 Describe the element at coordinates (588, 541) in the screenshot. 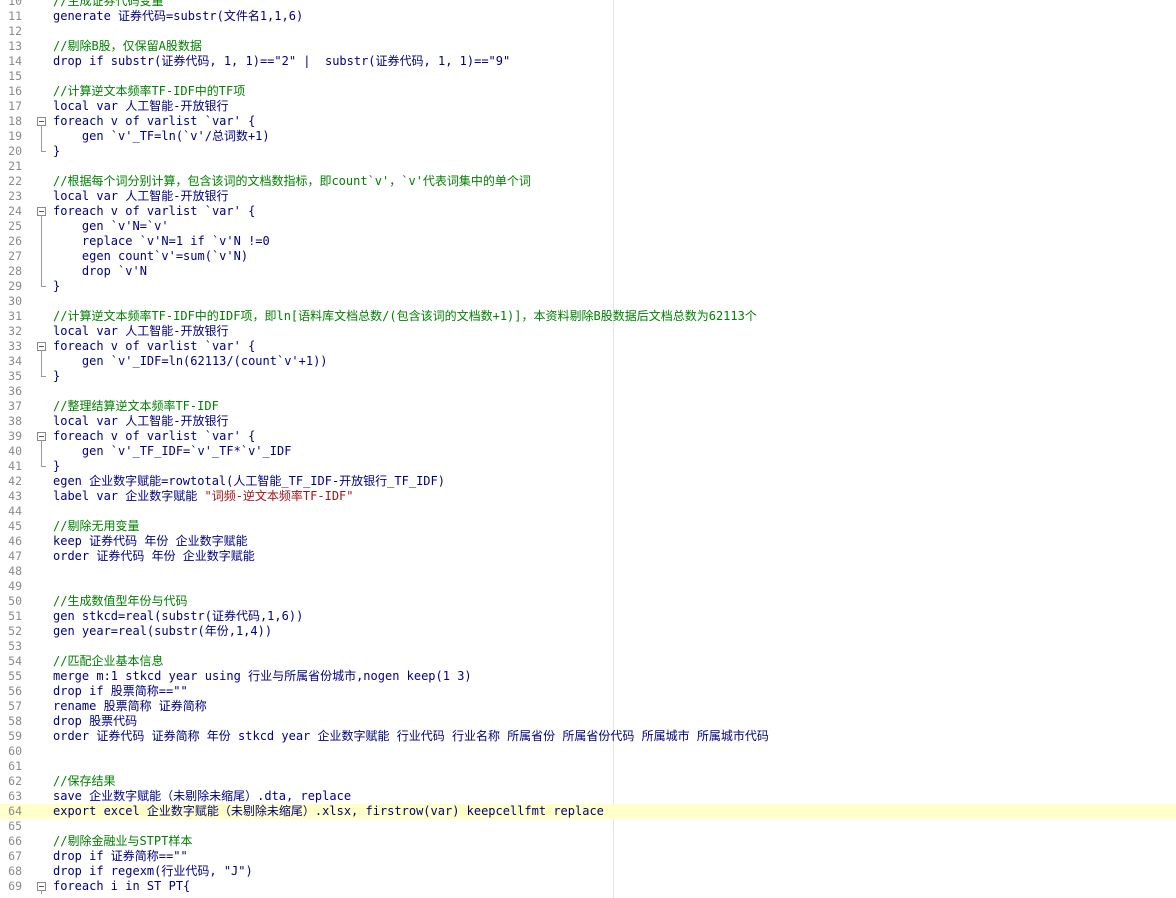

I see `code-line: 46 keep 证券代码 年份 企业数字赋能` at that location.